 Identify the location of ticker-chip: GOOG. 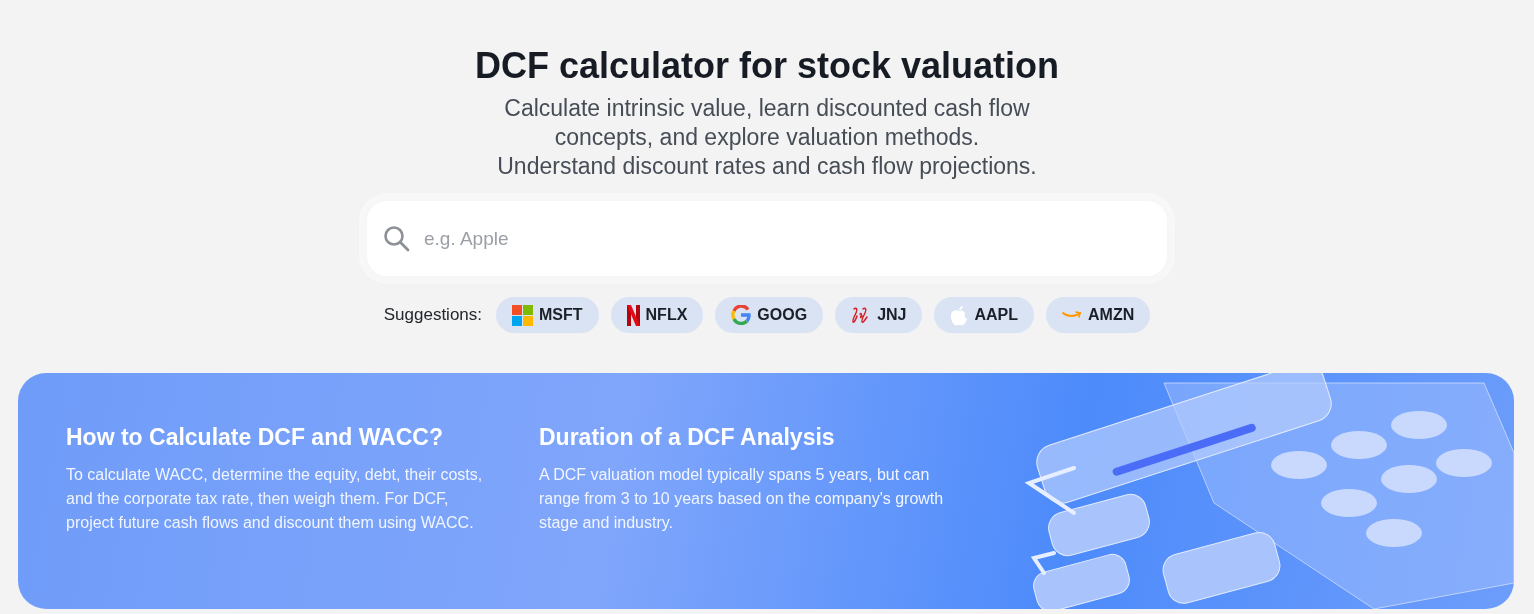
(769, 315).